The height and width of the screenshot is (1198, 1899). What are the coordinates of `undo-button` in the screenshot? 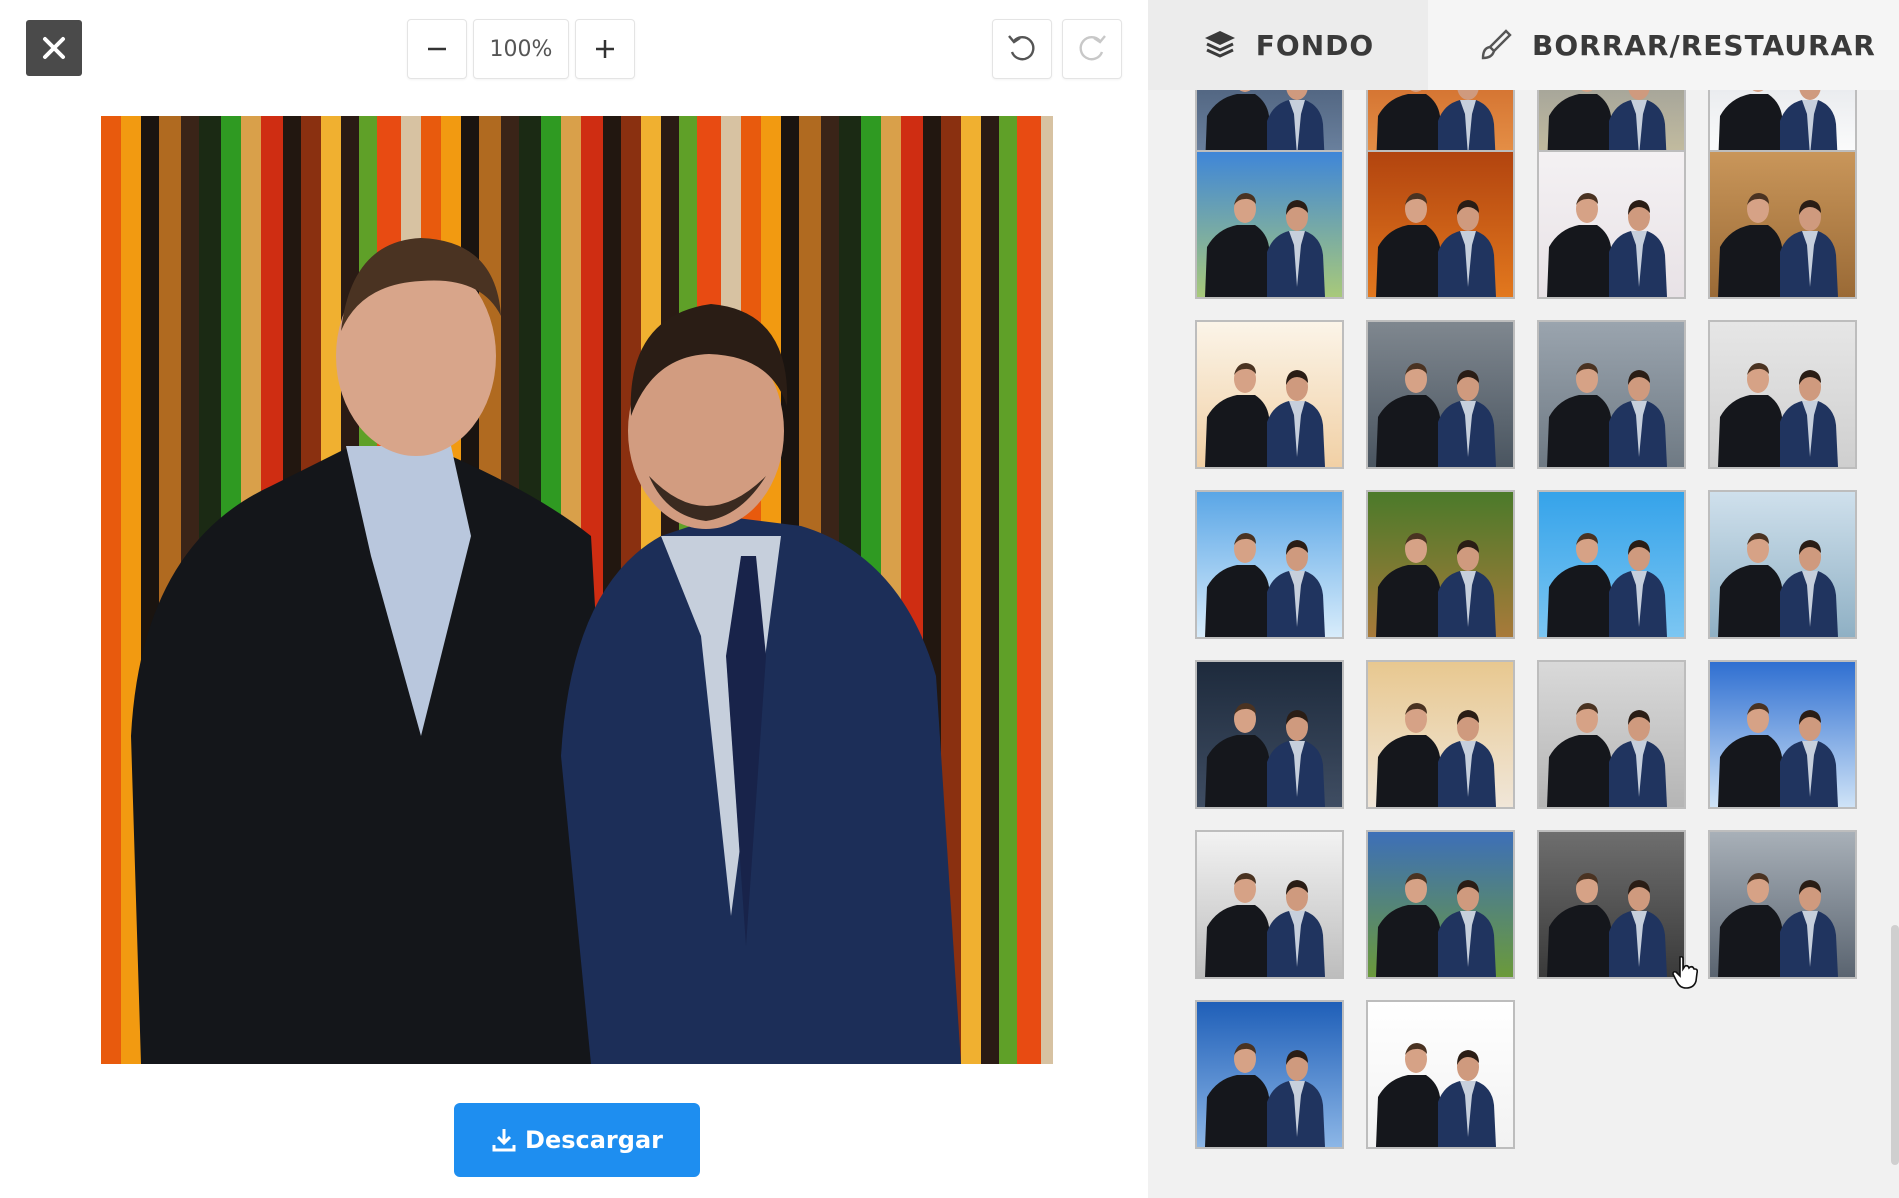 It's located at (1022, 49).